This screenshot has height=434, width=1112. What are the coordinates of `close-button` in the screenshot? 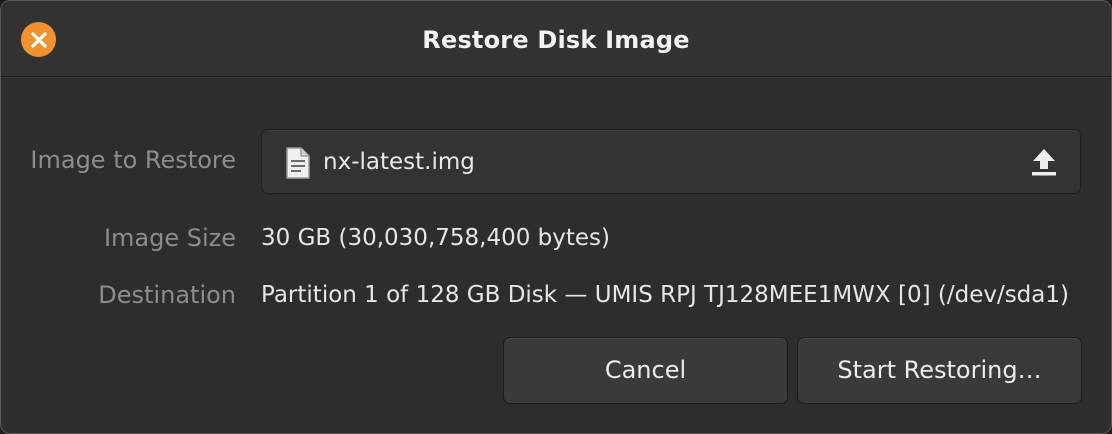 It's located at (38, 39).